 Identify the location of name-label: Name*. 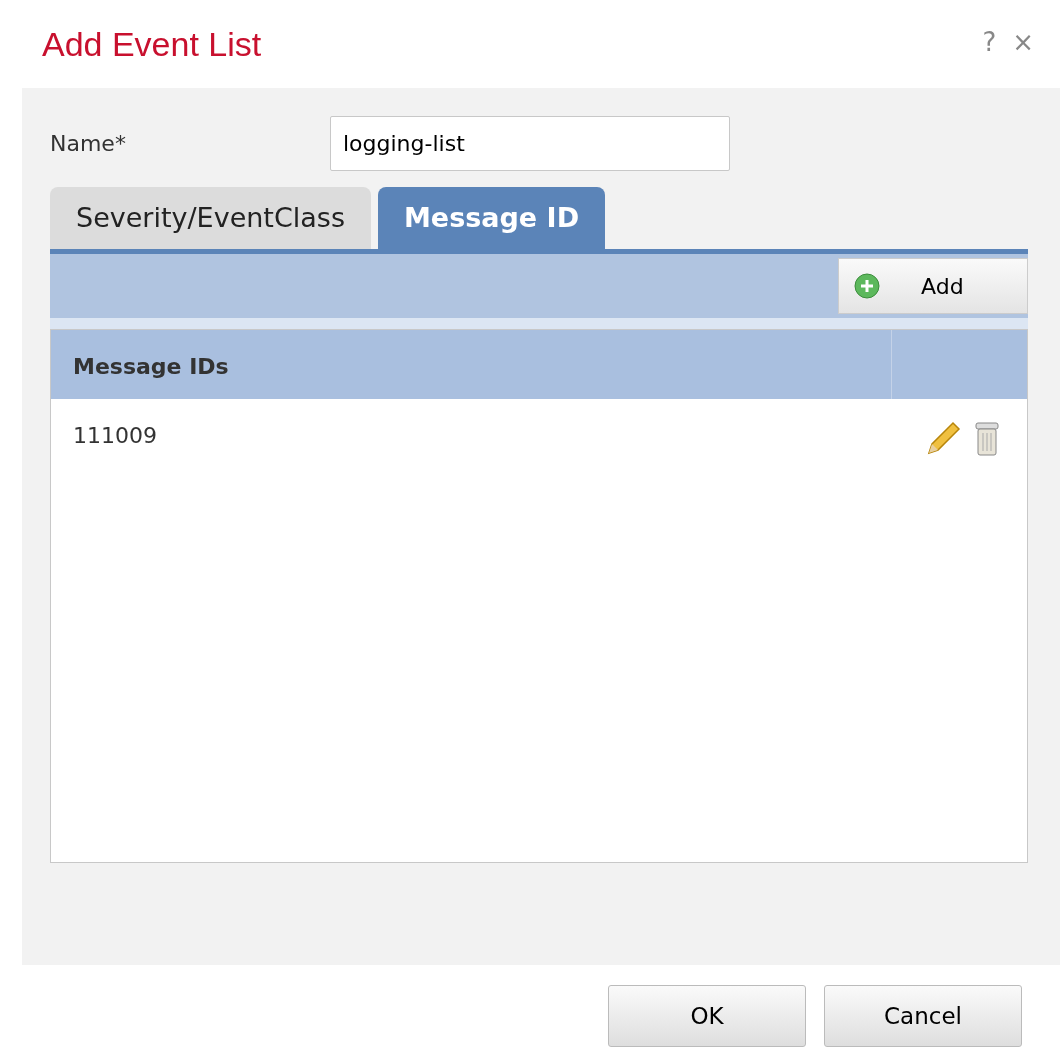
(88, 144).